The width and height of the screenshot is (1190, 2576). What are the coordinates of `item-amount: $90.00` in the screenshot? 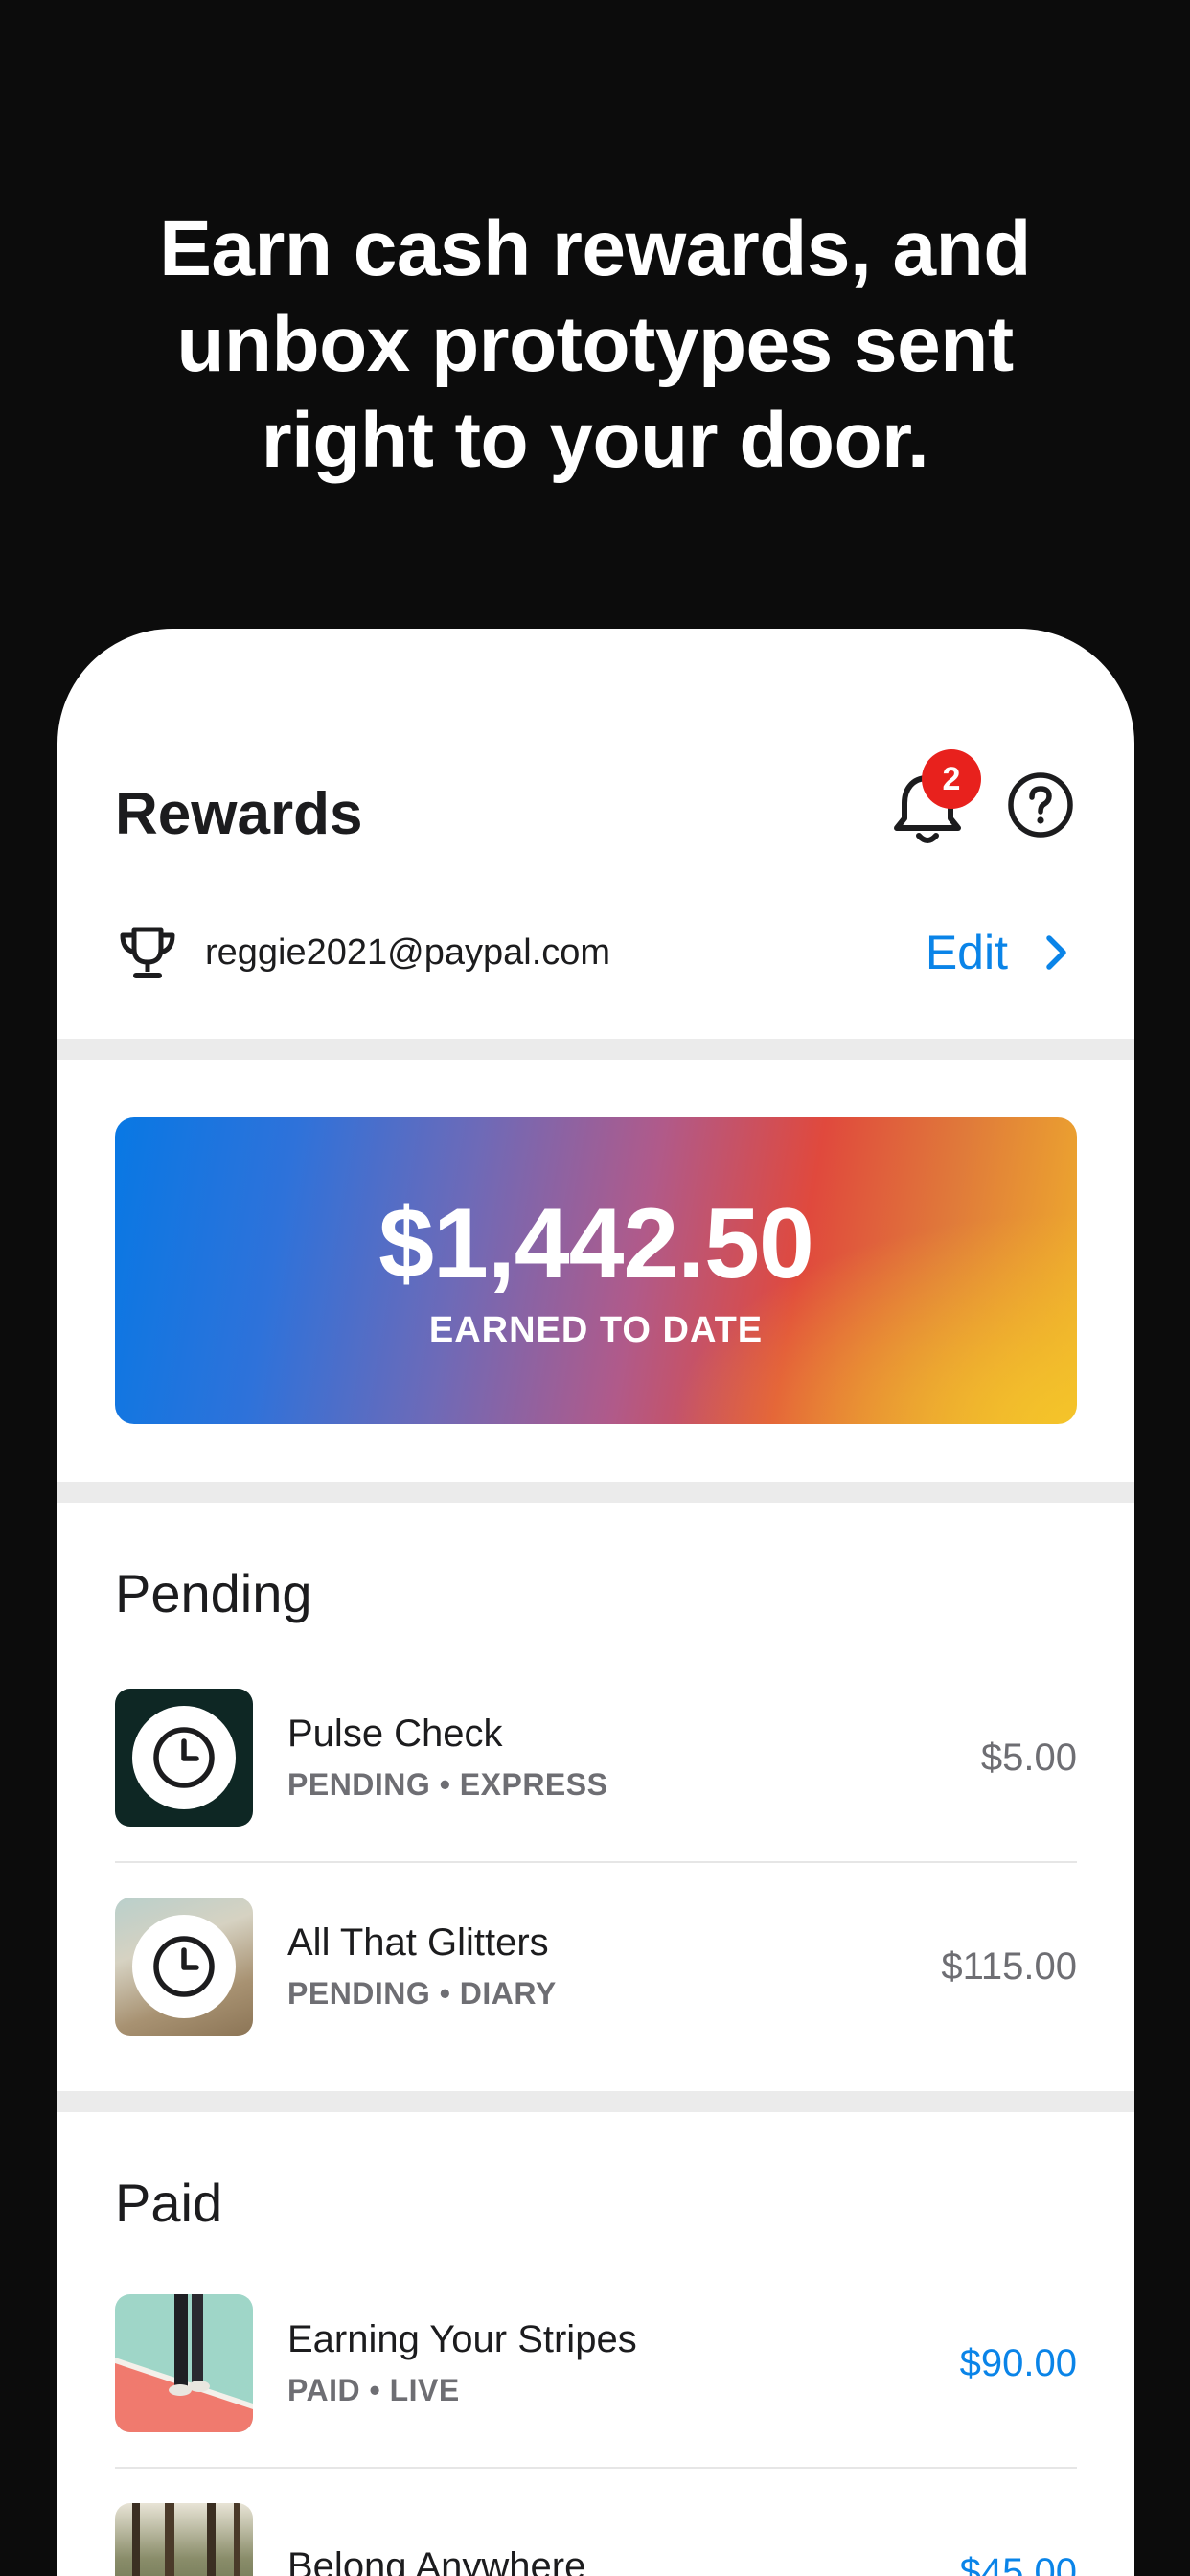 It's located at (1018, 2363).